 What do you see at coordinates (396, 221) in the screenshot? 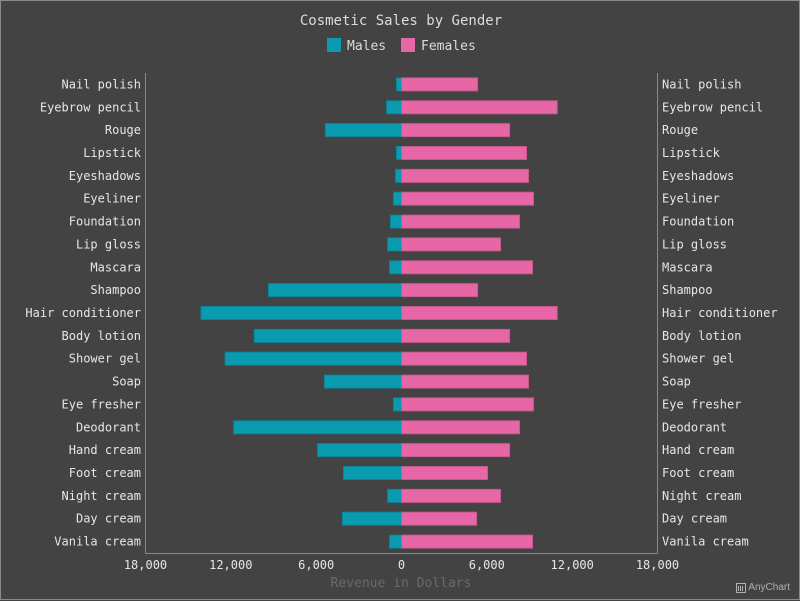
I see `bar-males-foundation` at bounding box center [396, 221].